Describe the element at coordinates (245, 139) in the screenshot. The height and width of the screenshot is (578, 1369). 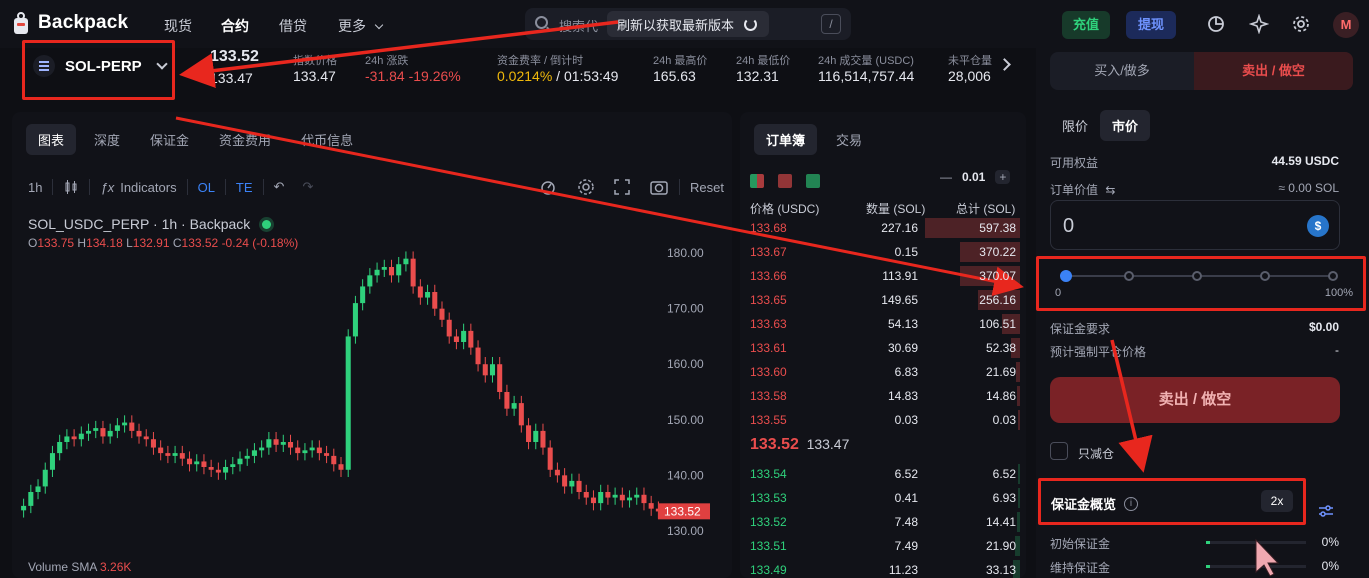
I see `tab-funding: 资金费用` at that location.